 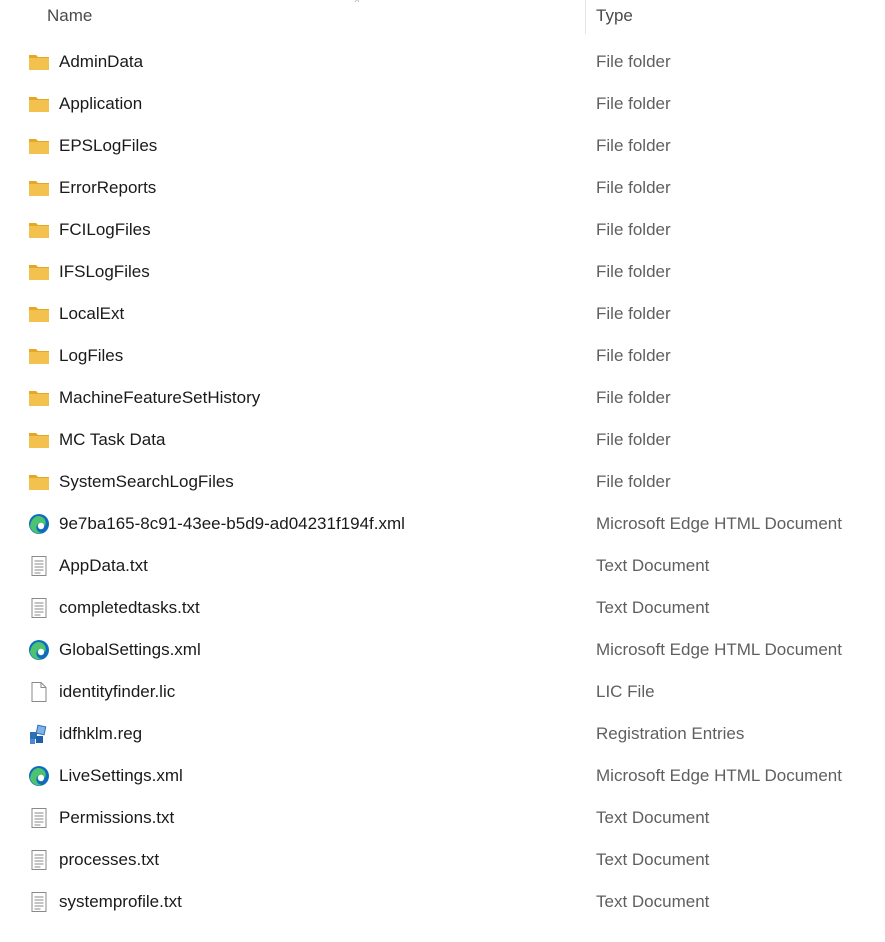 I want to click on file-name: Permissions.txt, so click(x=117, y=817).